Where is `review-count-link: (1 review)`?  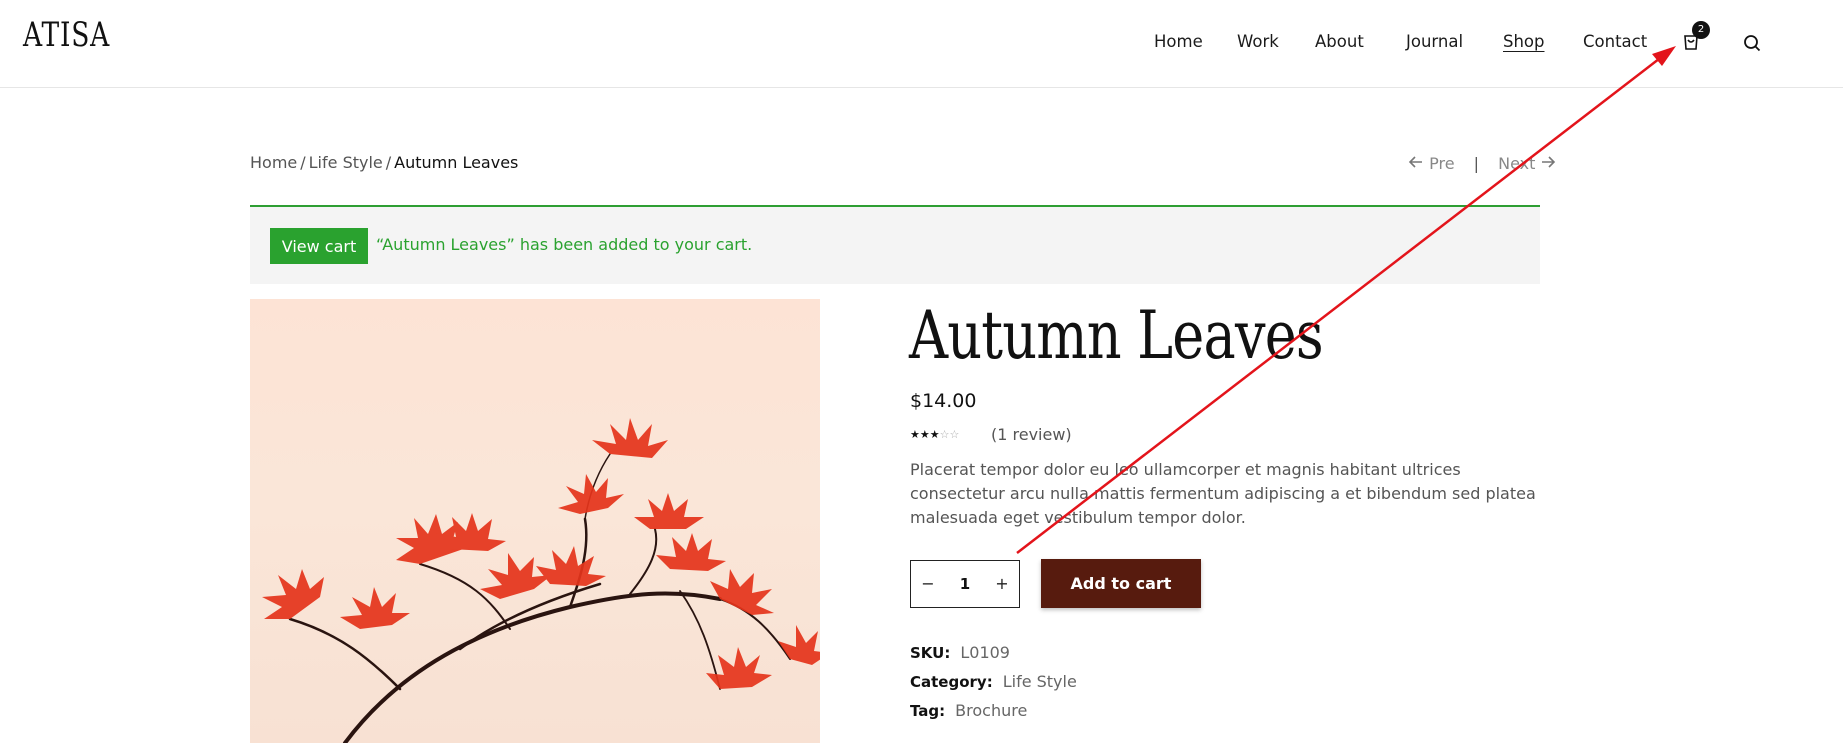
review-count-link: (1 review) is located at coordinates (1031, 434).